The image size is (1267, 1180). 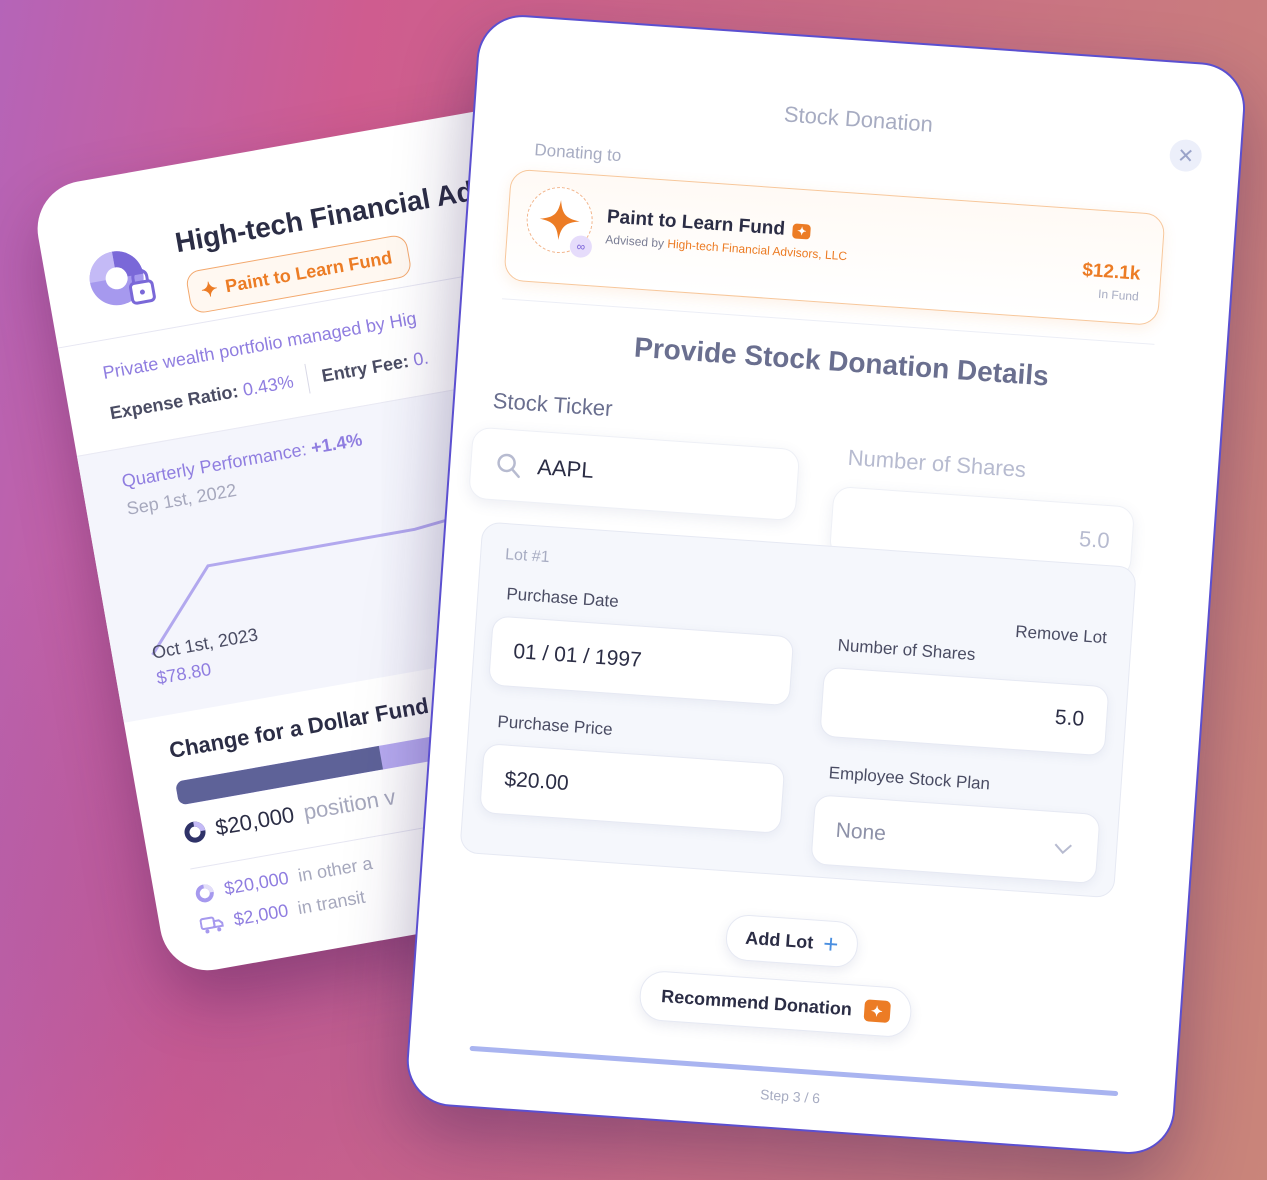 What do you see at coordinates (211, 924) in the screenshot?
I see `truck-icon` at bounding box center [211, 924].